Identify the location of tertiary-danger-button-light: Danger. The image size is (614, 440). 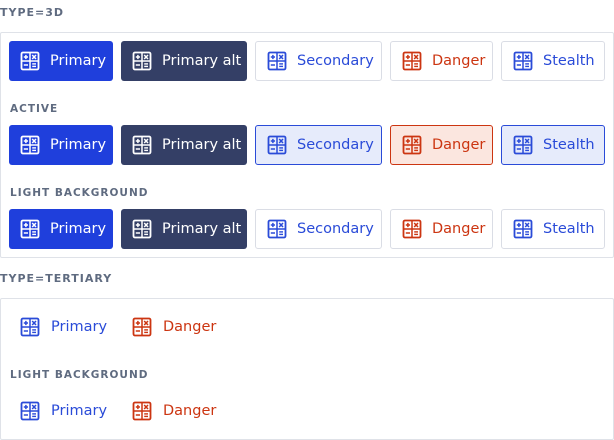
(174, 411).